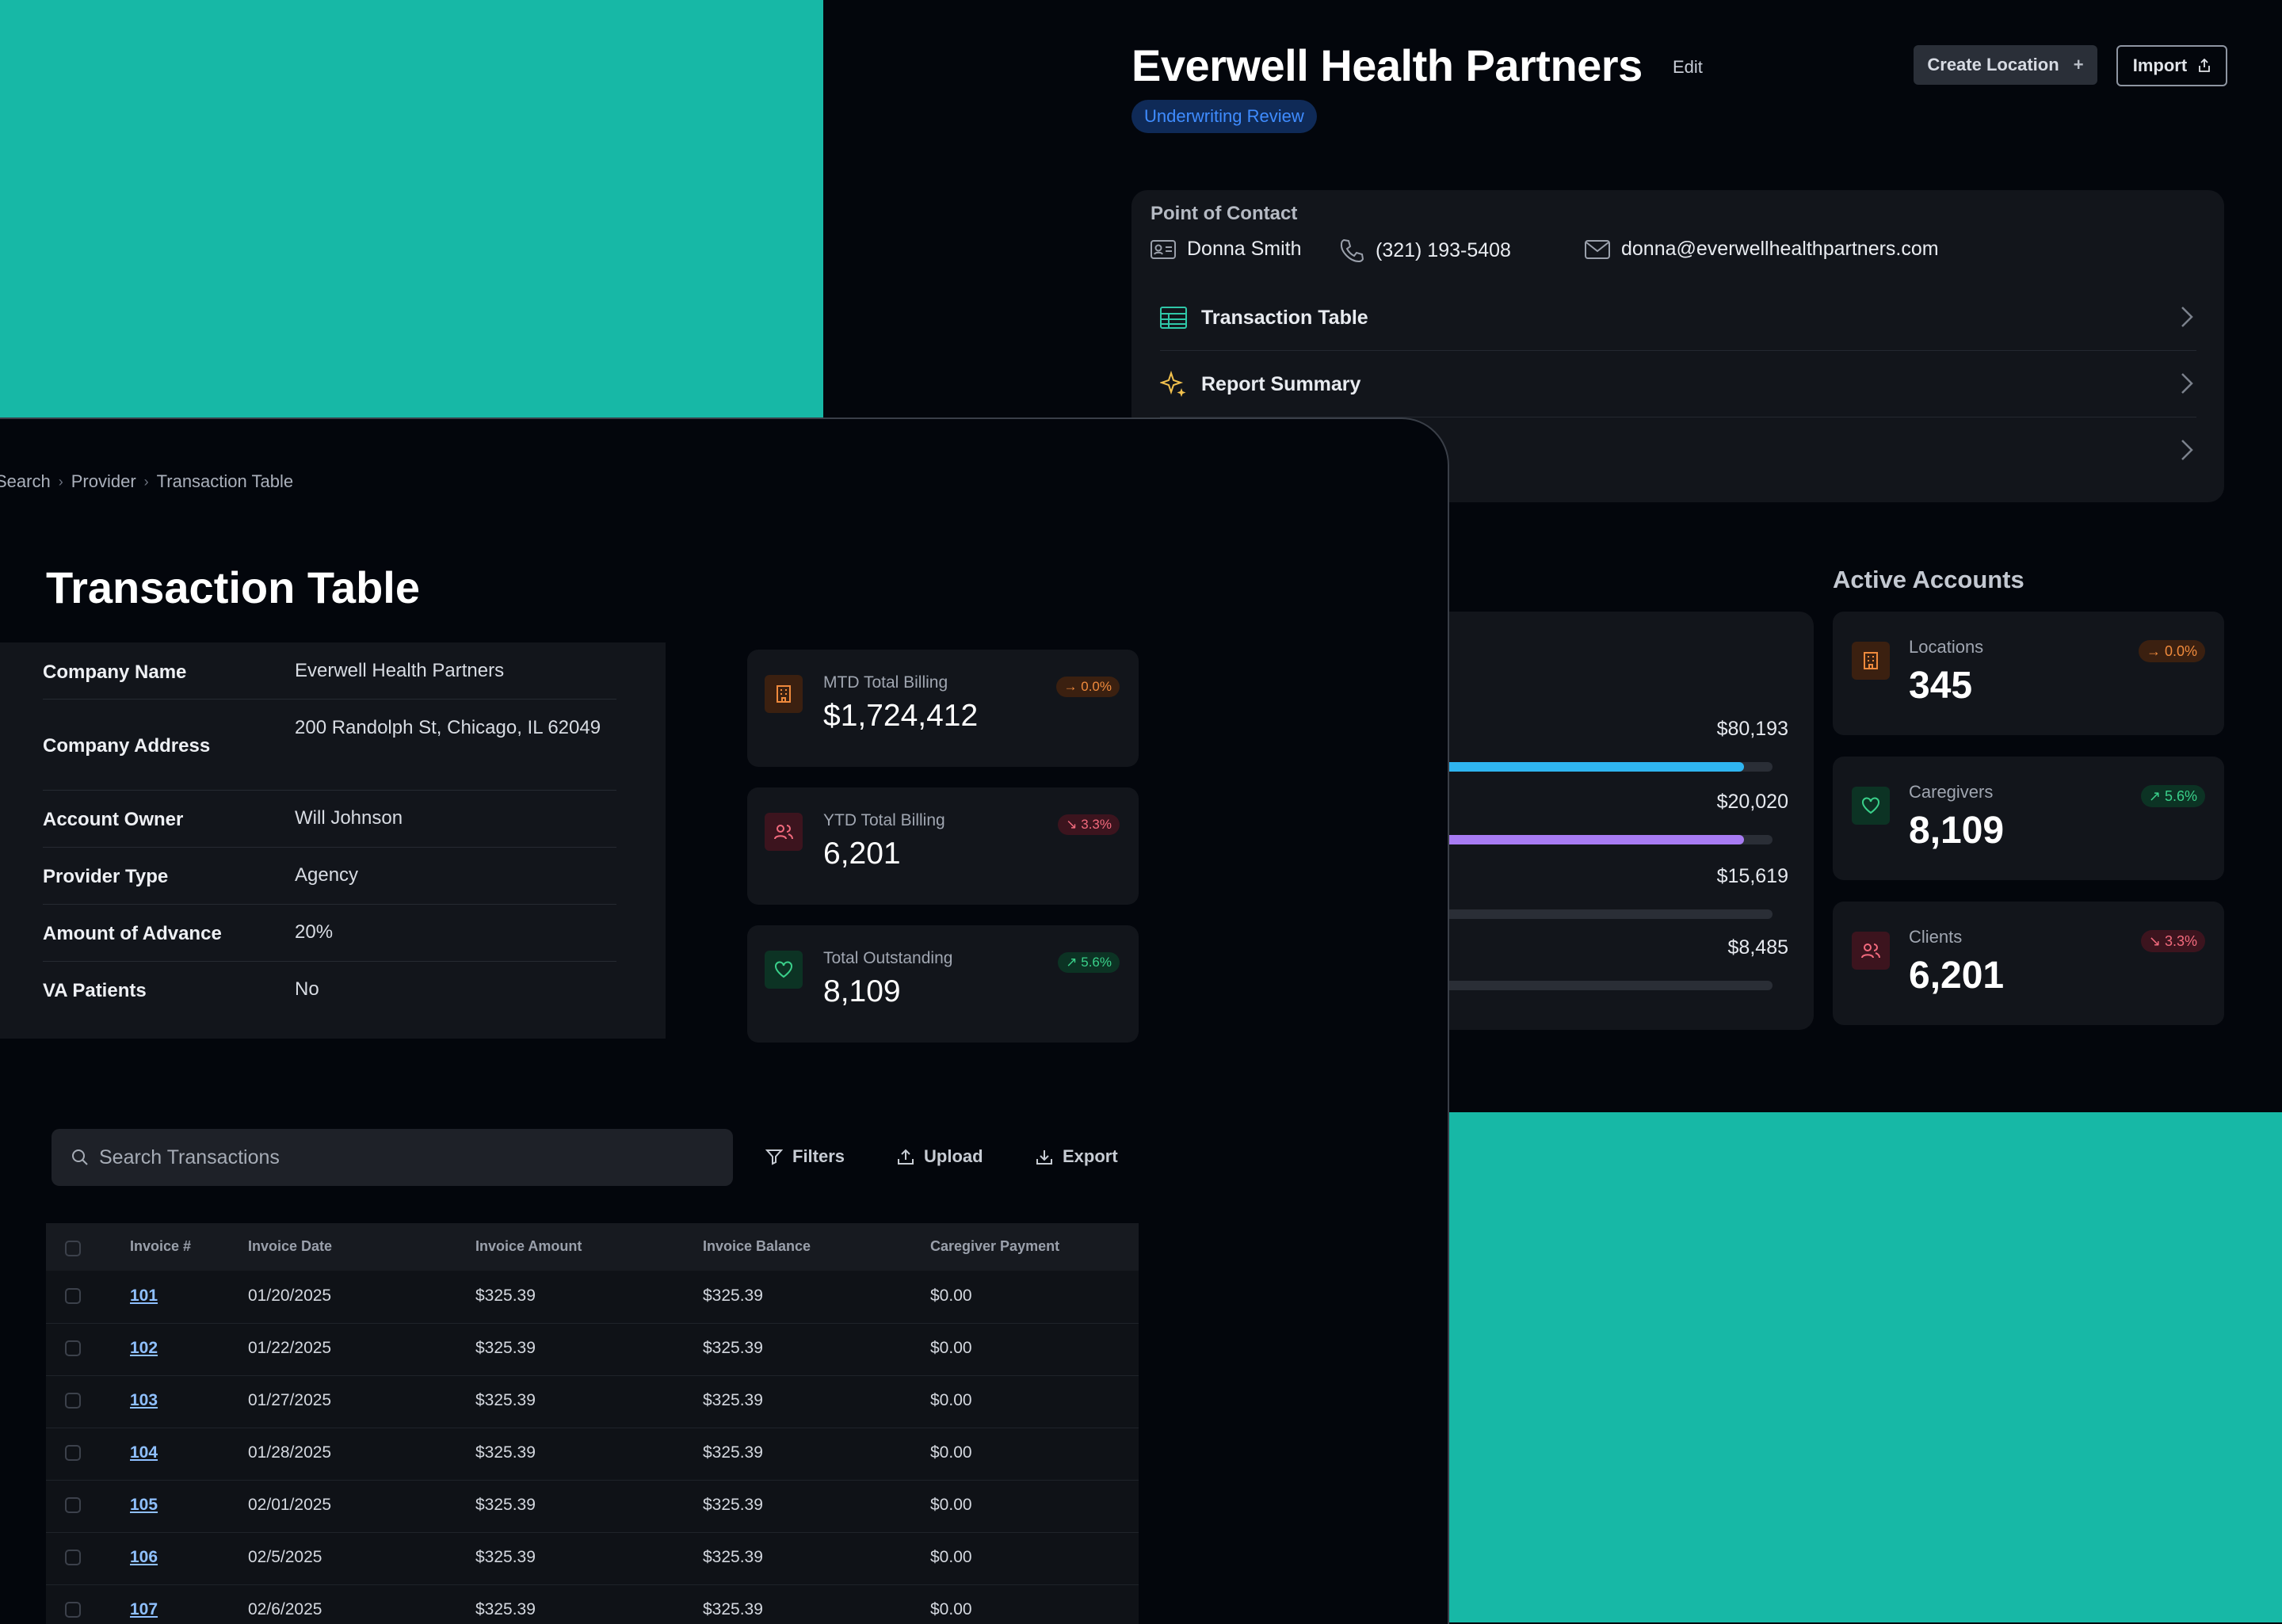  What do you see at coordinates (1044, 1157) in the screenshot?
I see `download-icon` at bounding box center [1044, 1157].